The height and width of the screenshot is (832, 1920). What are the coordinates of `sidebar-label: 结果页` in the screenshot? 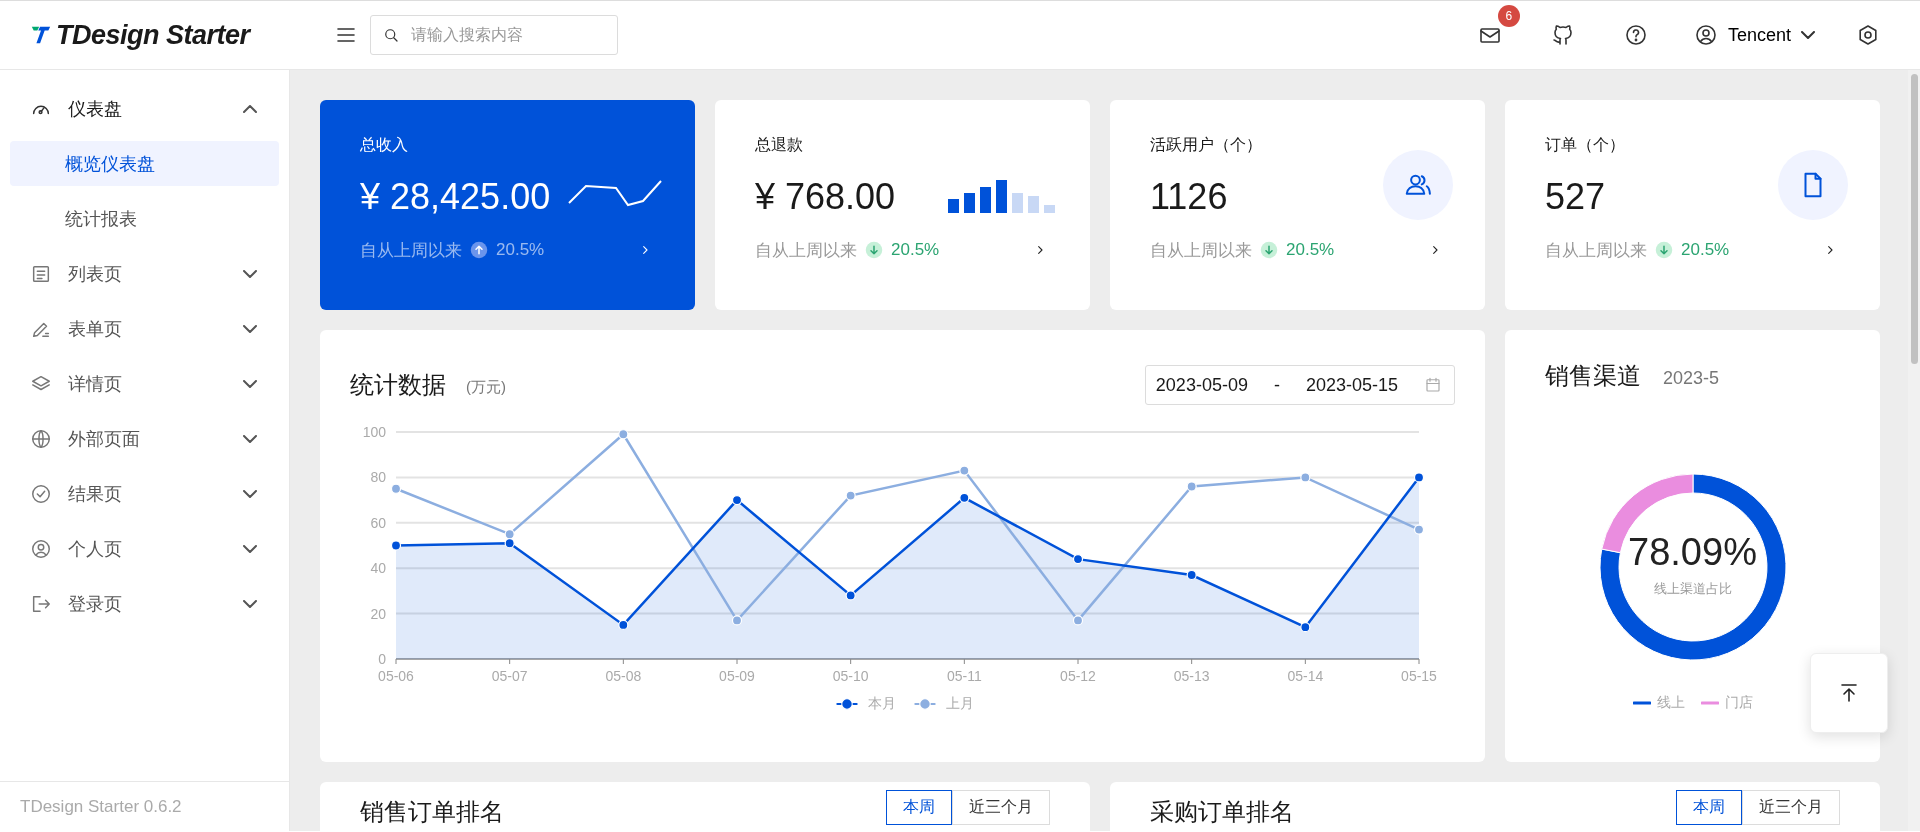 It's located at (95, 494).